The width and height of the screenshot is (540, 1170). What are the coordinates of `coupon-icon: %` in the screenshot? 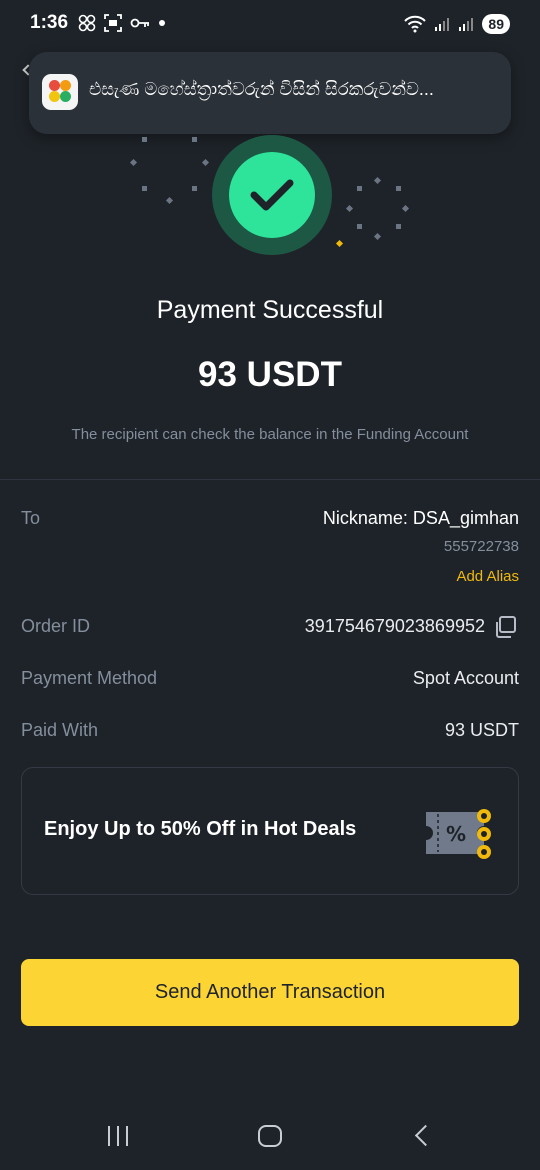 It's located at (458, 834).